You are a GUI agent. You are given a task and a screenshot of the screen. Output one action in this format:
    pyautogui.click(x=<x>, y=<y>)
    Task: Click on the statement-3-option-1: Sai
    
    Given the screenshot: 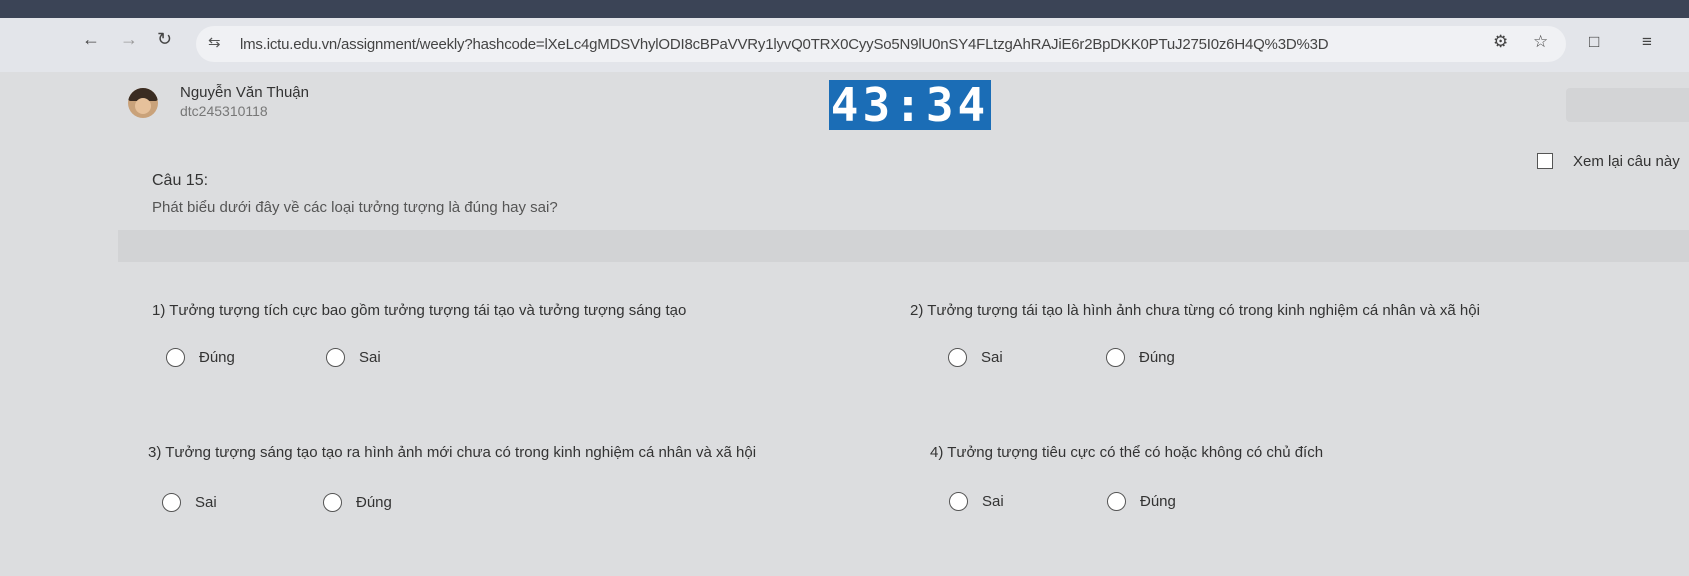 What is the action you would take?
    pyautogui.click(x=189, y=502)
    